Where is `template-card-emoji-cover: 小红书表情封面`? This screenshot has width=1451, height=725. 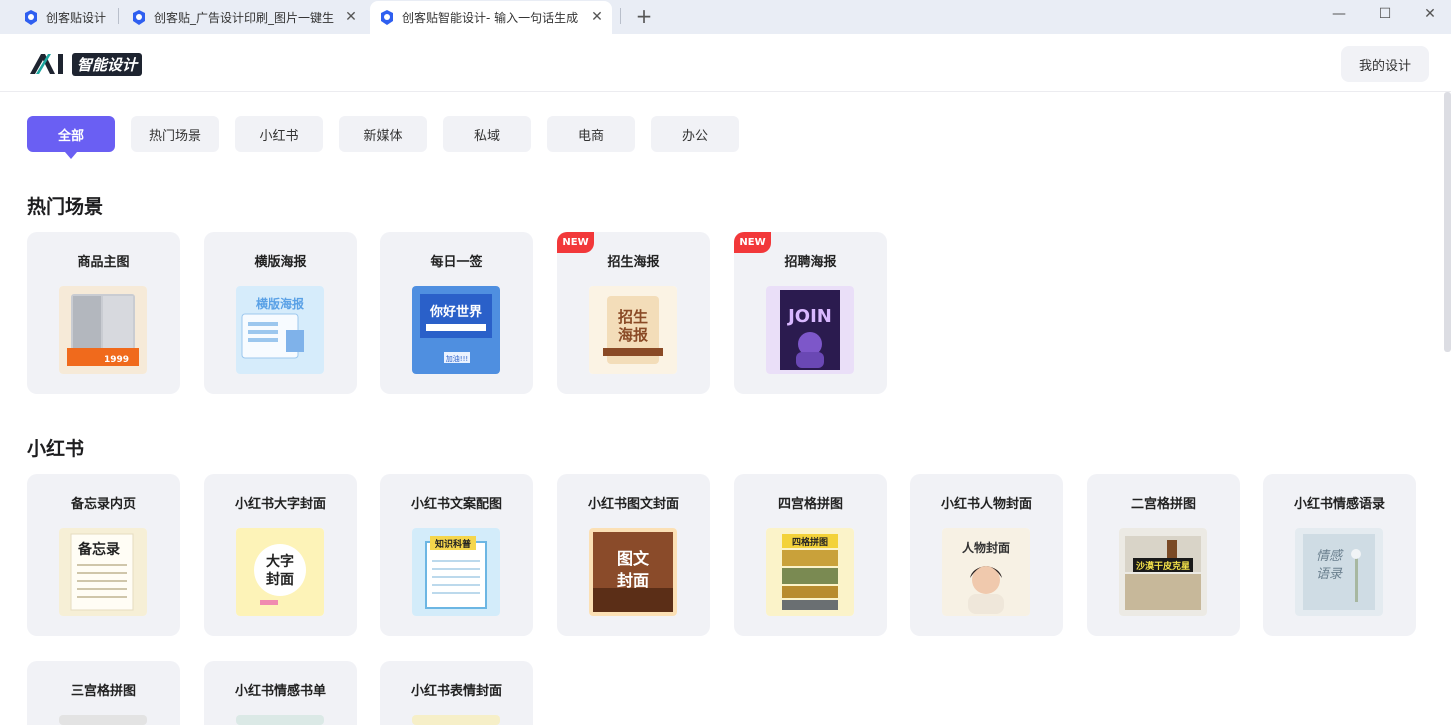
template-card-emoji-cover: 小红书表情封面 is located at coordinates (456, 693).